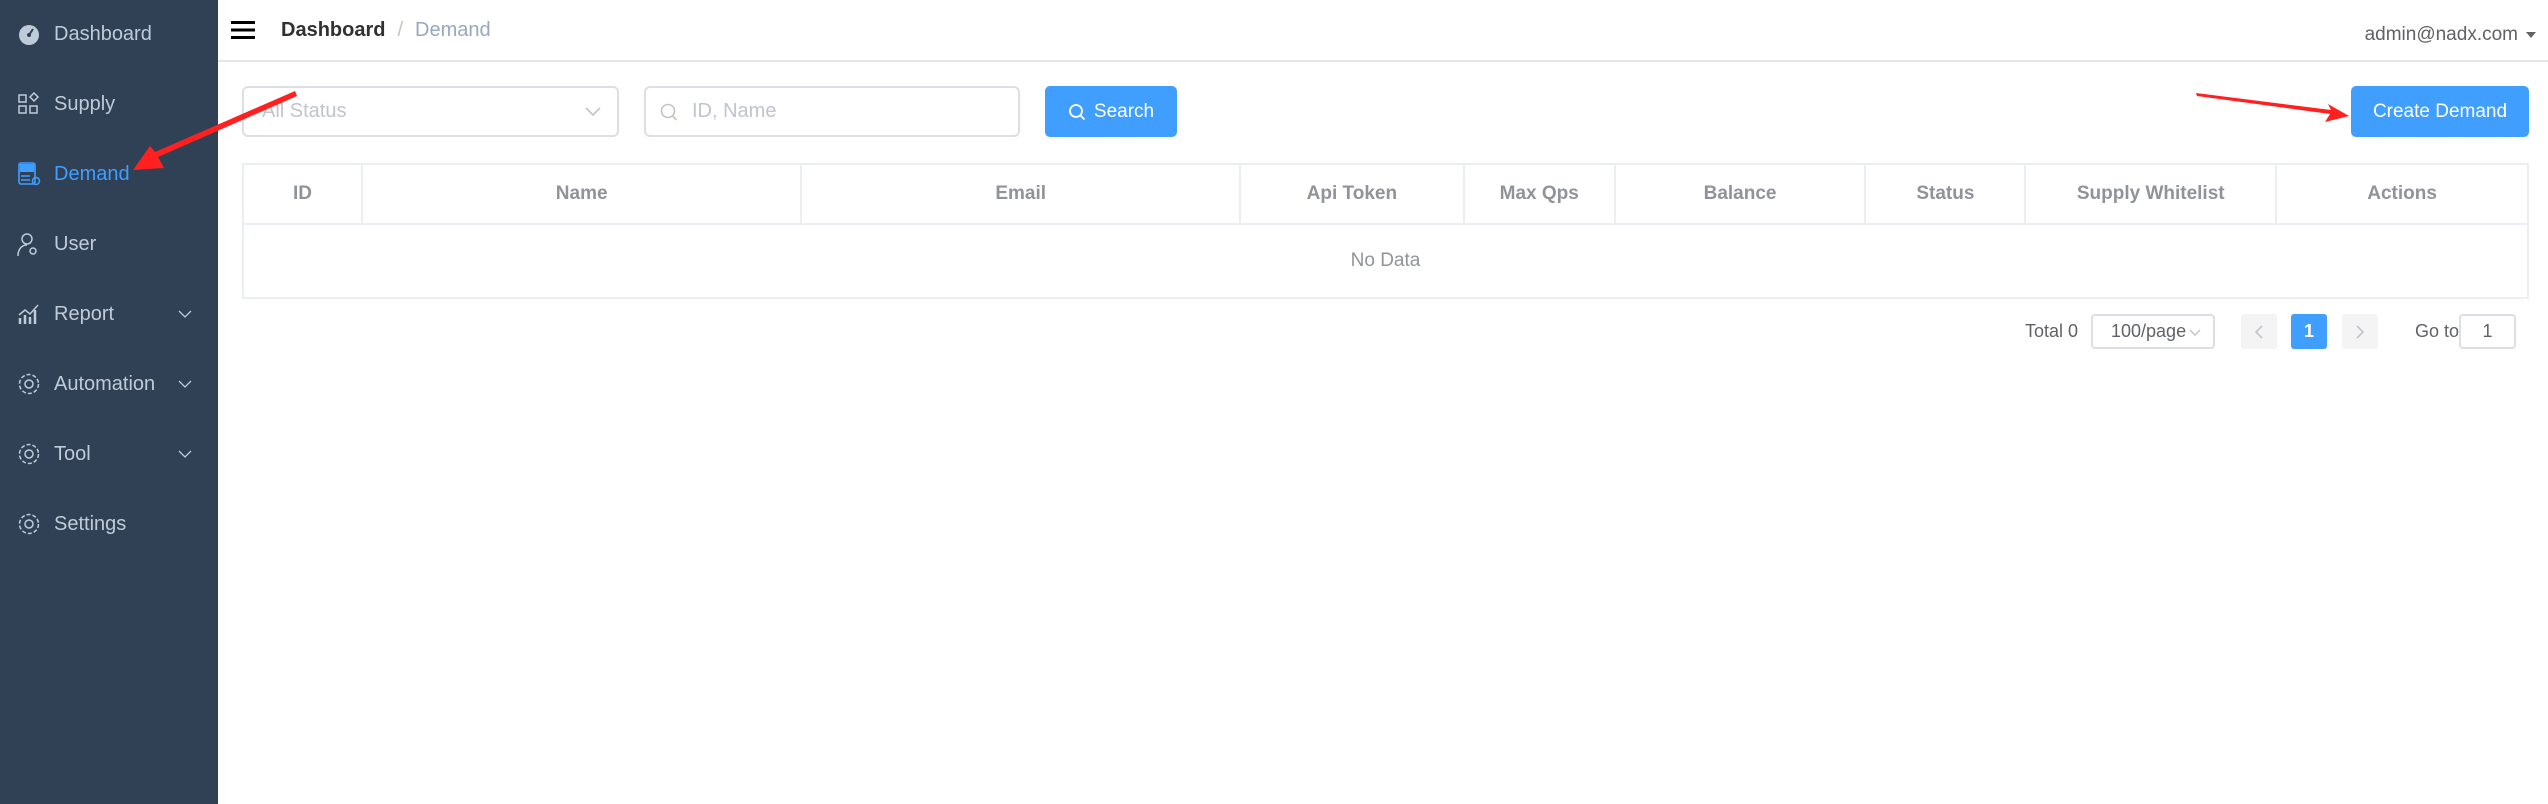 The width and height of the screenshot is (2548, 804). I want to click on breadcrumb-dashboard: Dashboard, so click(333, 30).